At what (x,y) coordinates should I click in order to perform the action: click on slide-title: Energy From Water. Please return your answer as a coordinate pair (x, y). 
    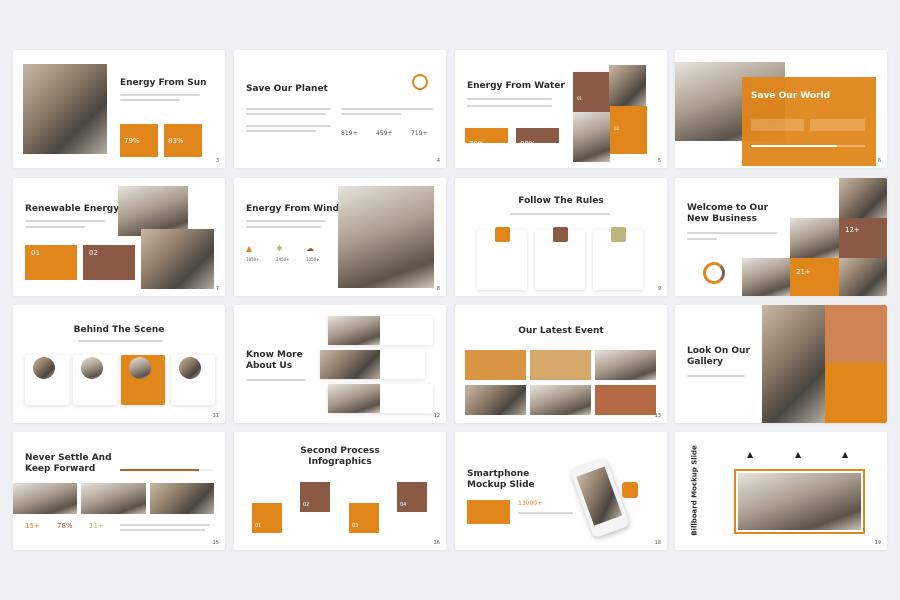
    Looking at the image, I should click on (516, 86).